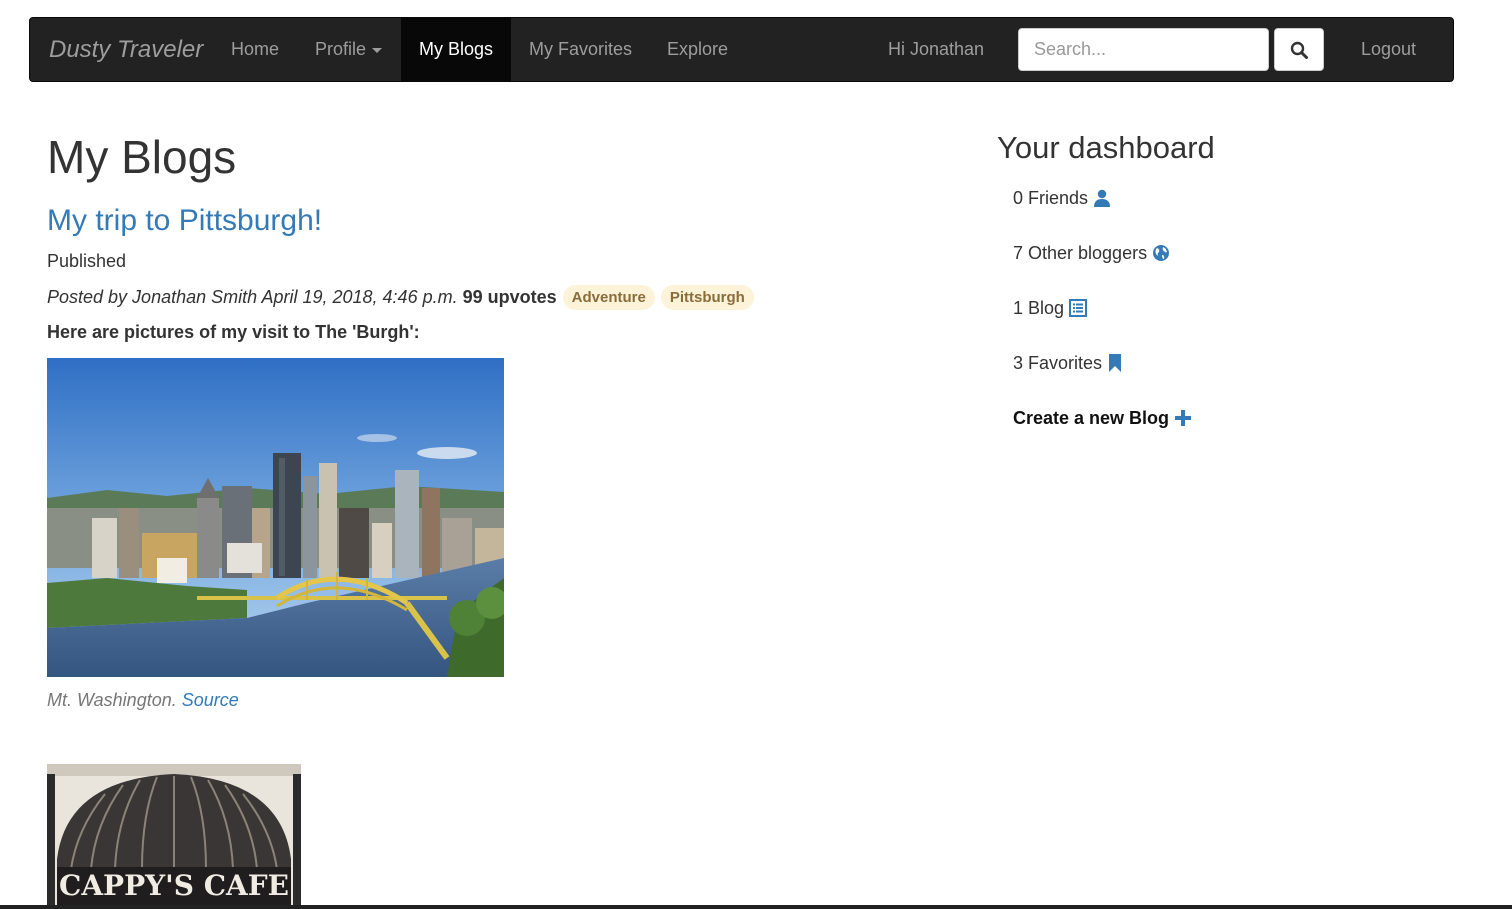 The image size is (1512, 909). I want to click on dashboard-friends: 0 Friends, so click(1062, 198).